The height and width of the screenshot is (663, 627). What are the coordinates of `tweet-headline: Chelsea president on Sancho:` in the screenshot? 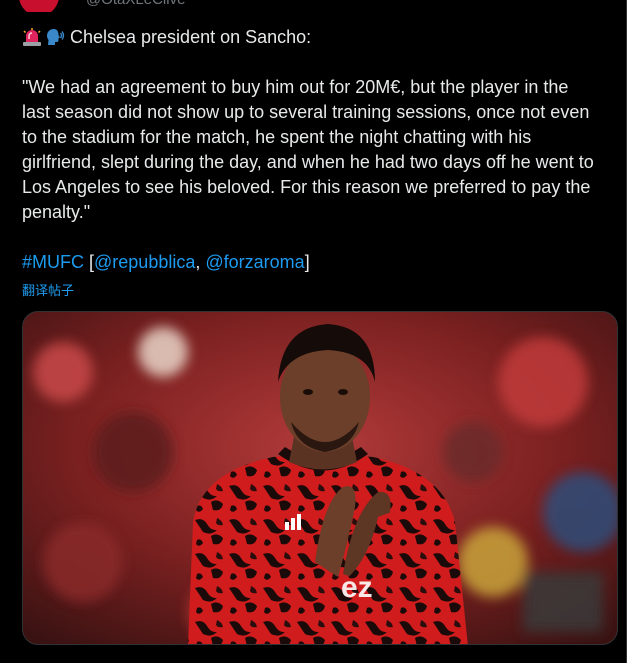 It's located at (320, 37).